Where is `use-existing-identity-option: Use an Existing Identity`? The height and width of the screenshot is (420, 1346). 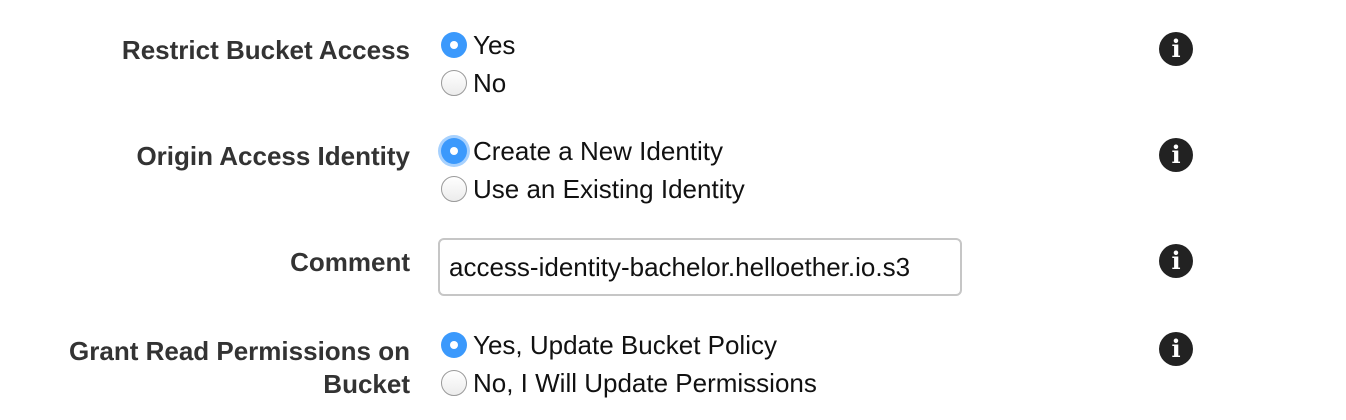 use-existing-identity-option: Use an Existing Identity is located at coordinates (593, 189).